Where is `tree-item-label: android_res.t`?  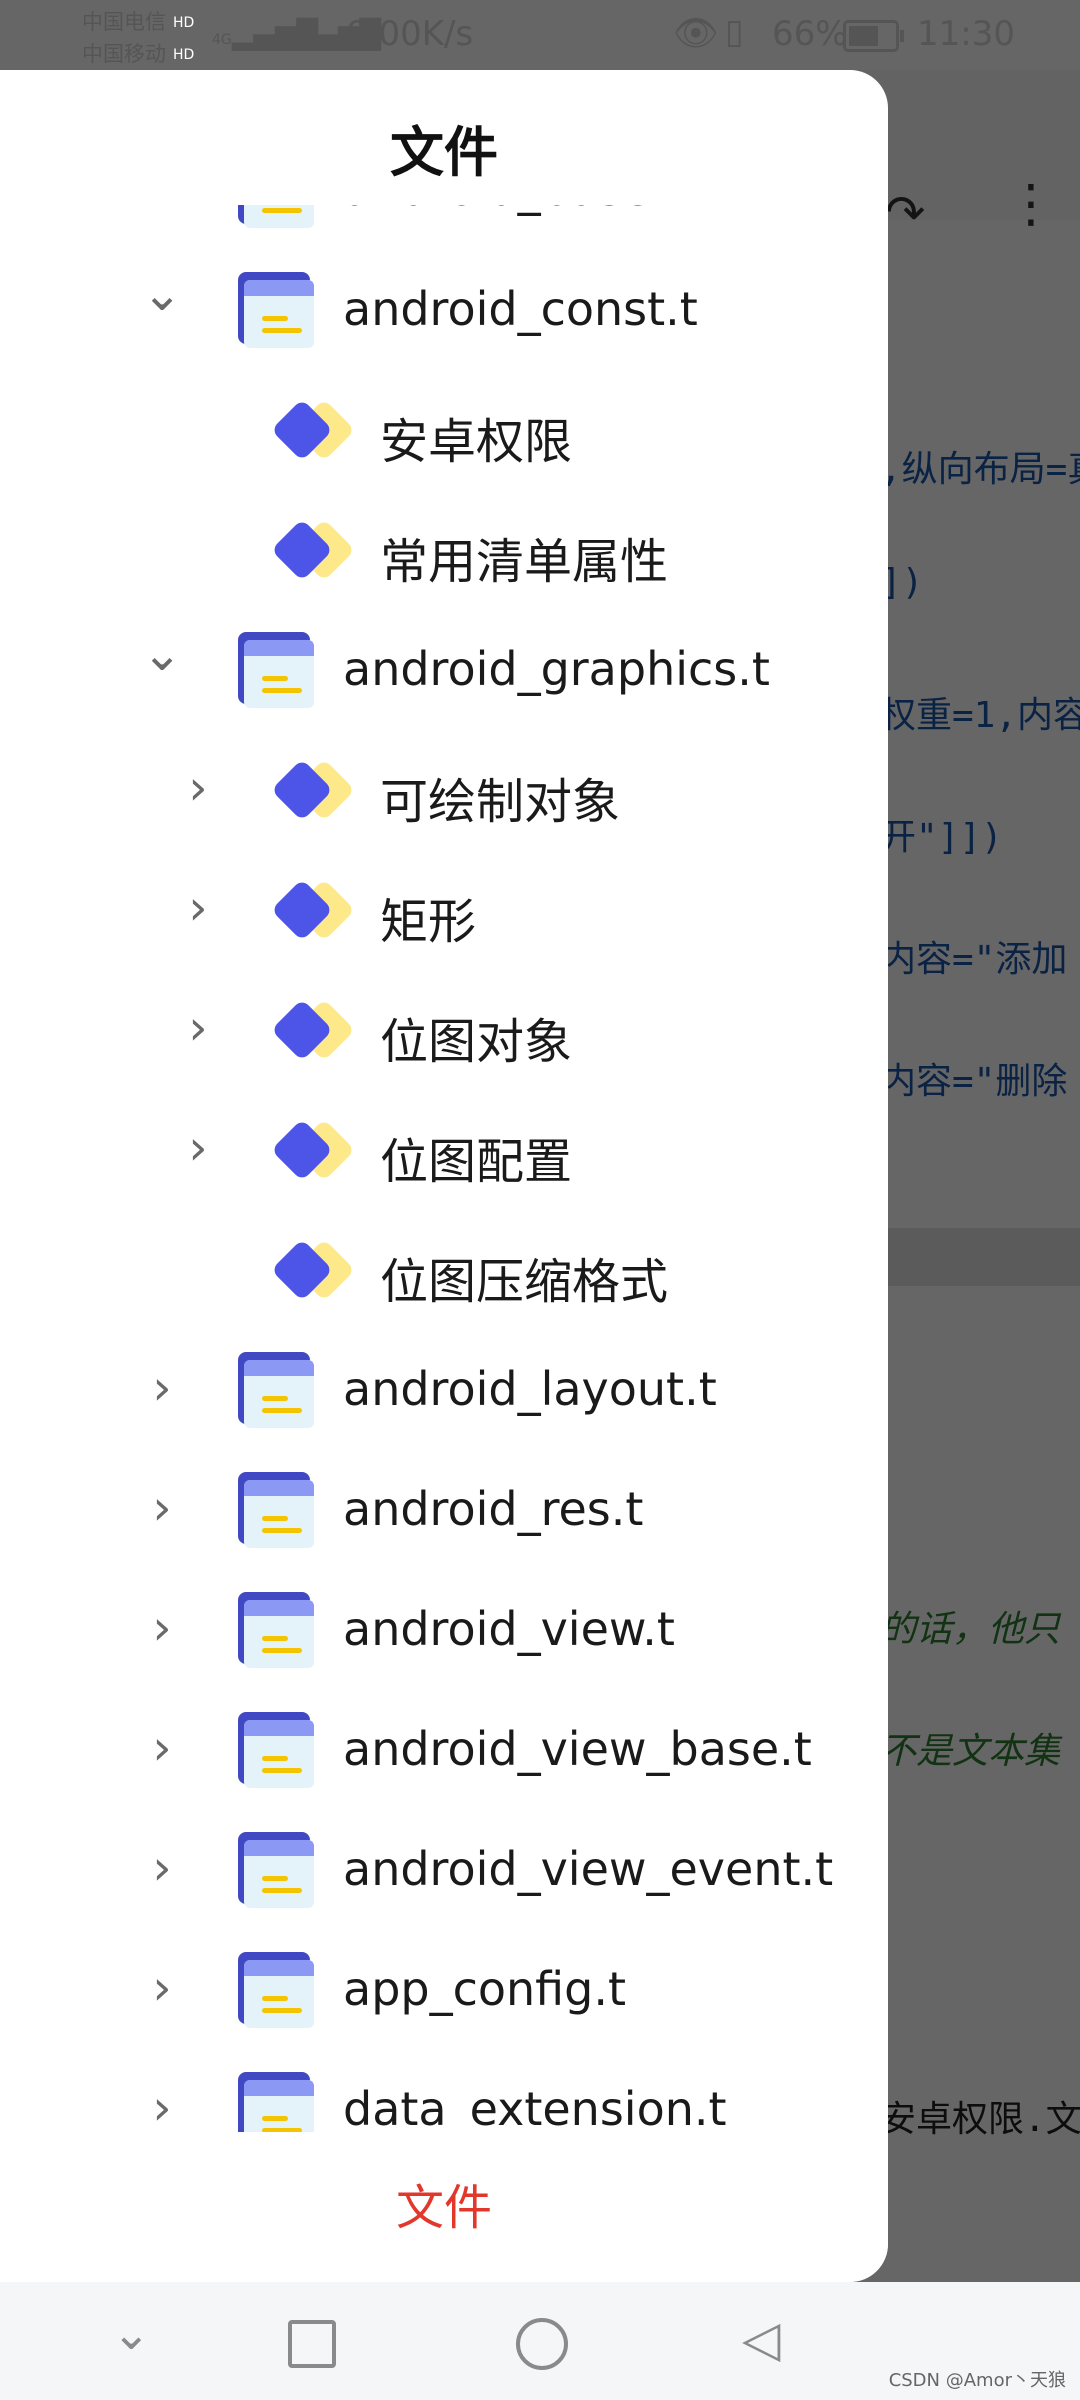
tree-item-label: android_res.t is located at coordinates (493, 1509).